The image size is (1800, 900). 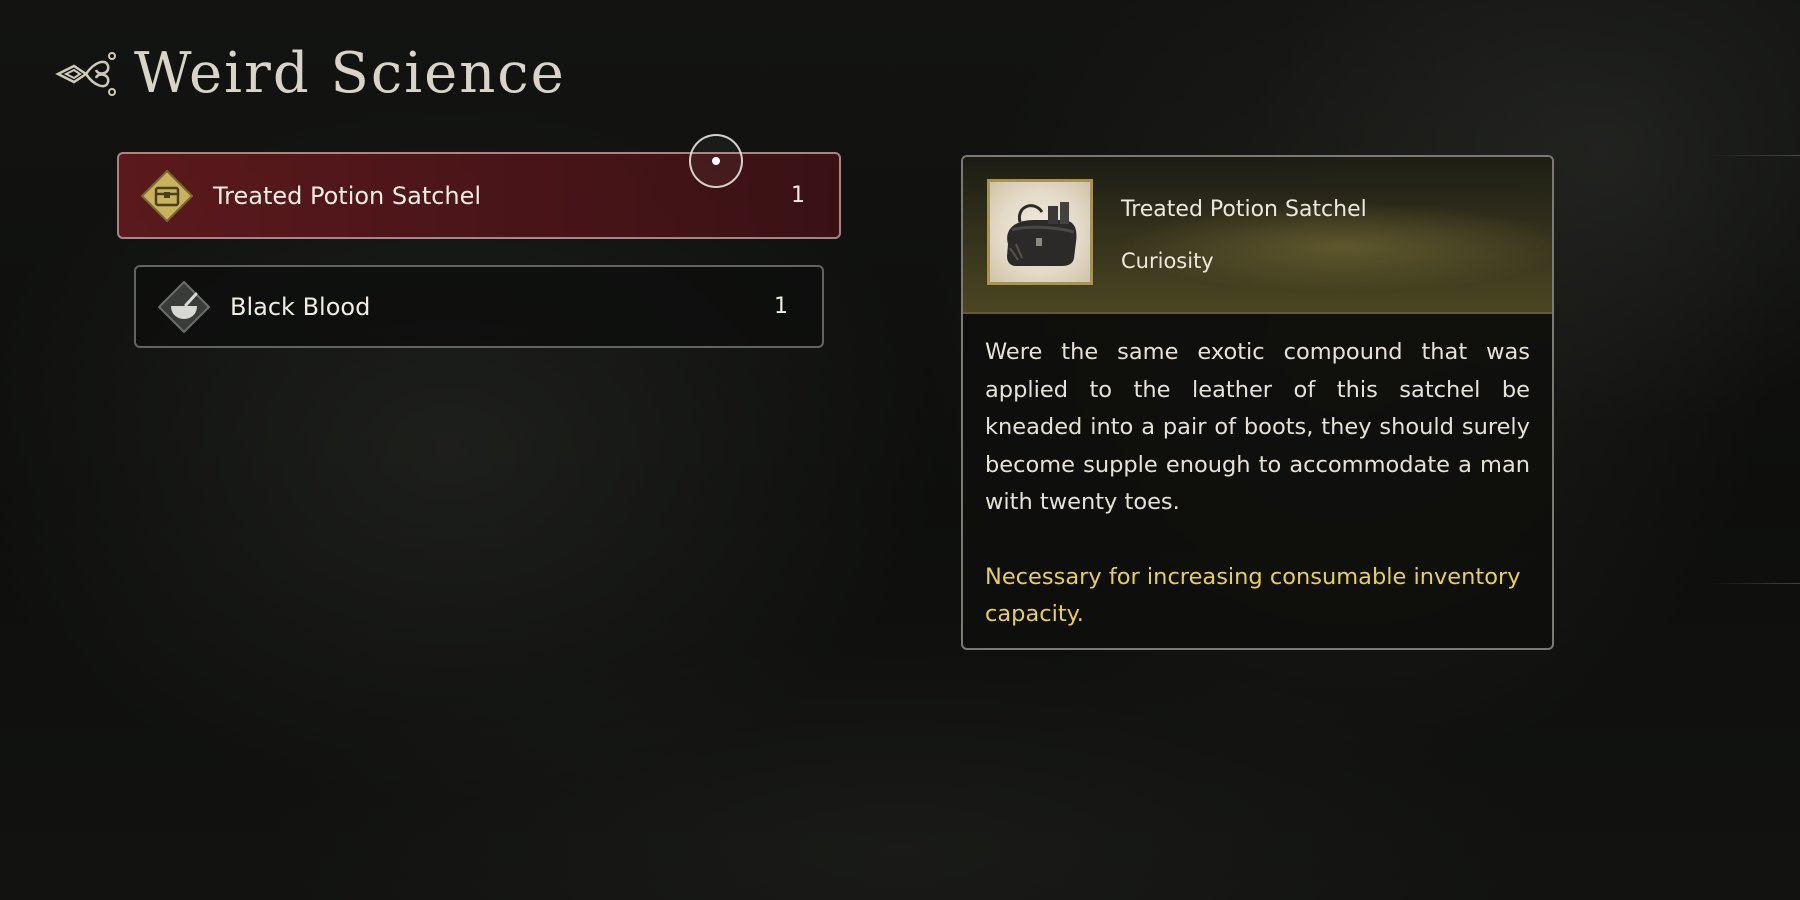 What do you see at coordinates (1167, 261) in the screenshot?
I see `detail-item-category: Curiosity` at bounding box center [1167, 261].